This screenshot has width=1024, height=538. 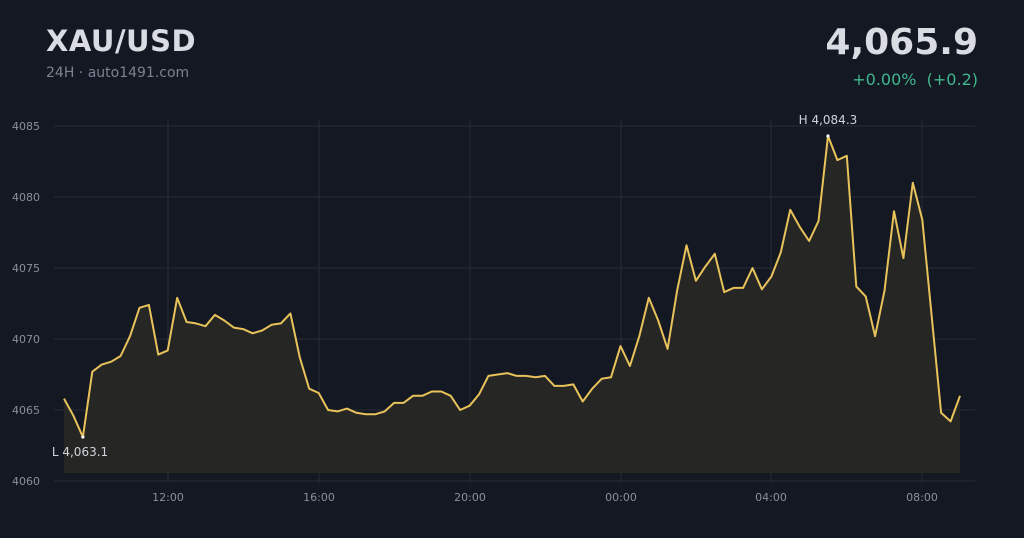 What do you see at coordinates (26, 339) in the screenshot?
I see `y-tick-label: 4070` at bounding box center [26, 339].